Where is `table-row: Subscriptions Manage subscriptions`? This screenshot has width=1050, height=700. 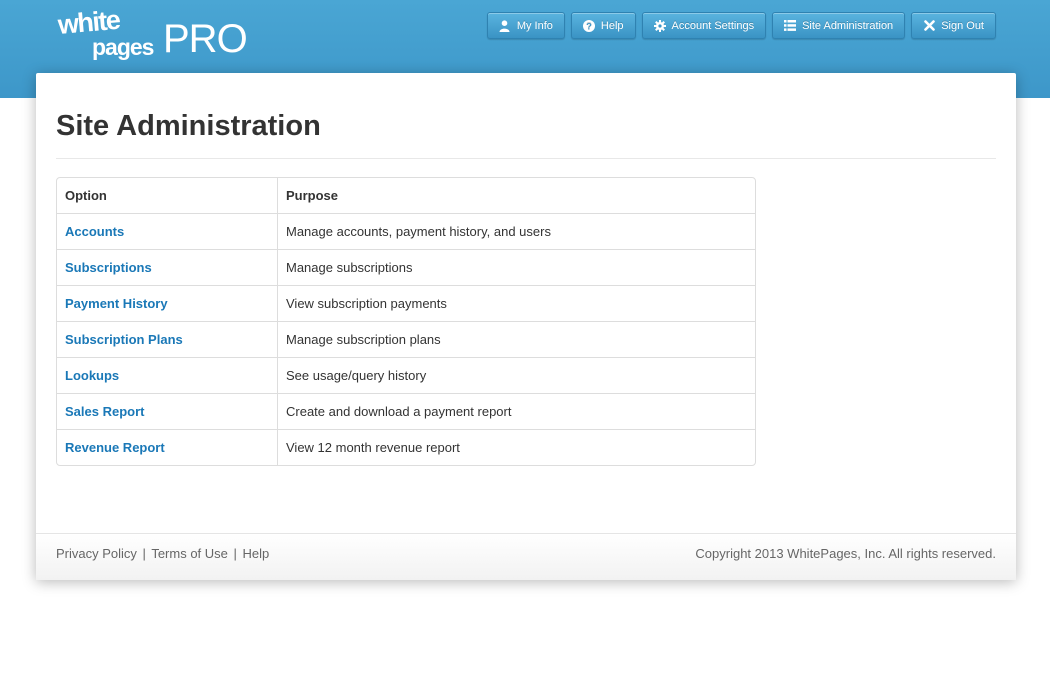
table-row: Subscriptions Manage subscriptions is located at coordinates (406, 267).